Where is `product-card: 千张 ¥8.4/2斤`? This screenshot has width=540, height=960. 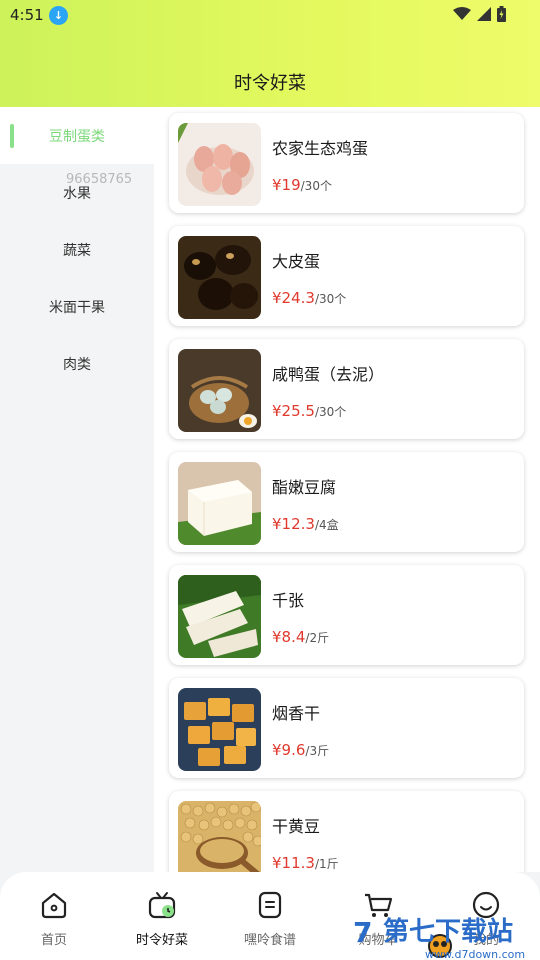 product-card: 千张 ¥8.4/2斤 is located at coordinates (346, 615).